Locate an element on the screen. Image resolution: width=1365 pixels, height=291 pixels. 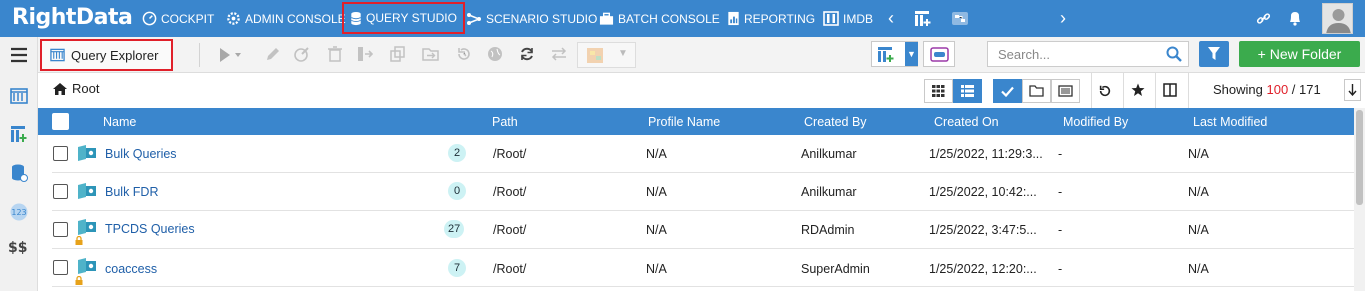
folder-icon is located at coordinates (1036, 91).